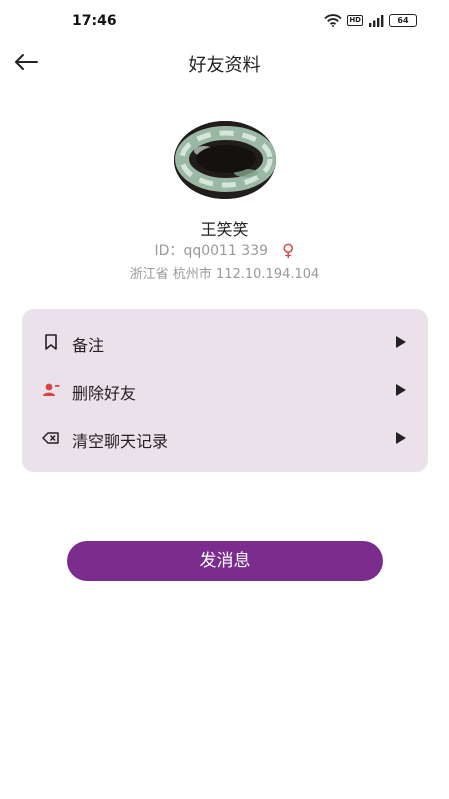 The width and height of the screenshot is (449, 799). Describe the element at coordinates (333, 20) in the screenshot. I see `wifi-icon` at that location.